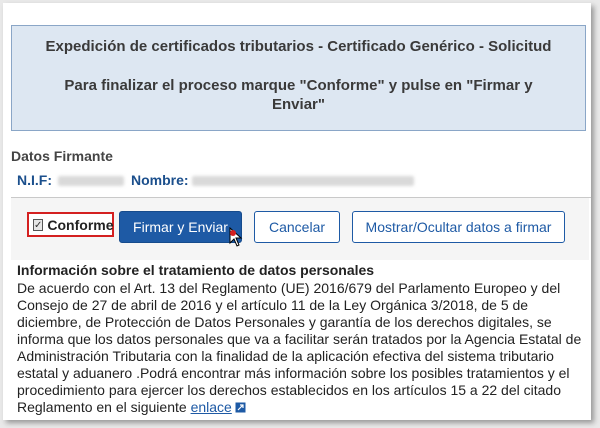 The image size is (600, 428). What do you see at coordinates (80, 224) in the screenshot?
I see `conforme-label: Conforme` at bounding box center [80, 224].